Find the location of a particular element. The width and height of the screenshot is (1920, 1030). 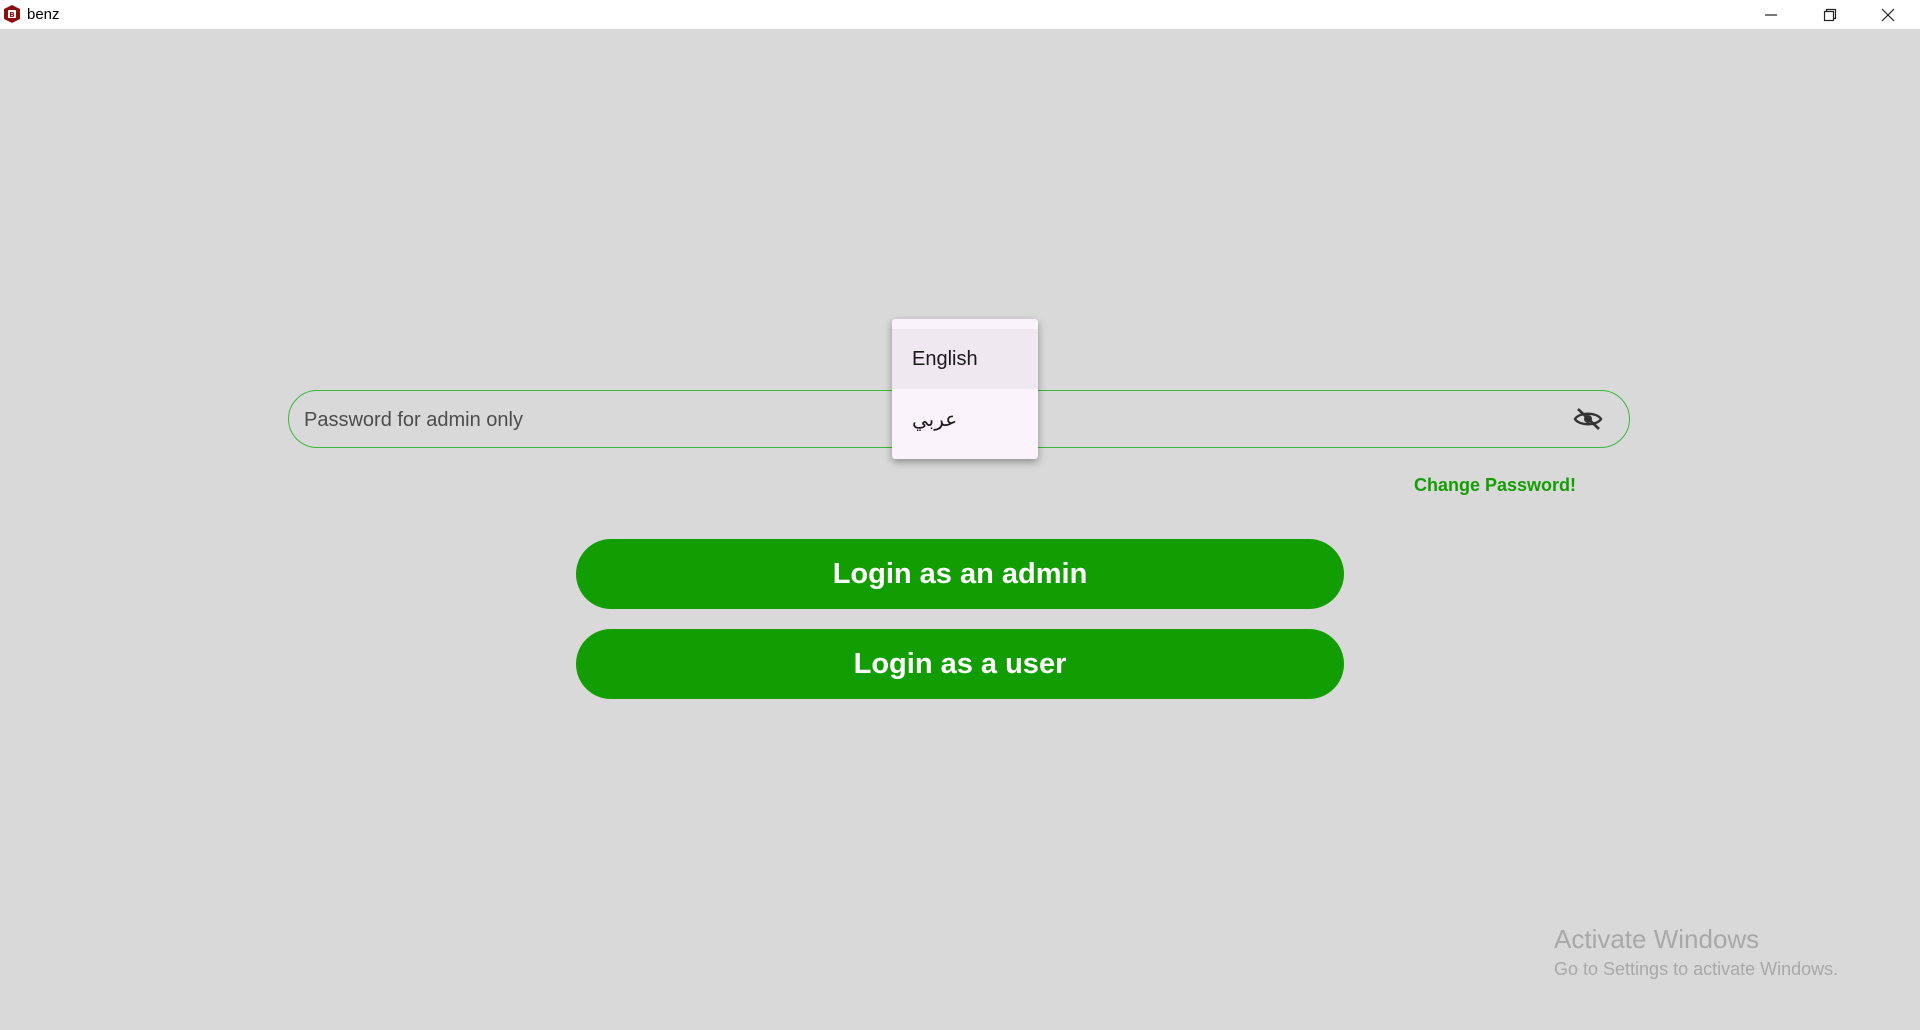

window-title: benz is located at coordinates (43, 14).